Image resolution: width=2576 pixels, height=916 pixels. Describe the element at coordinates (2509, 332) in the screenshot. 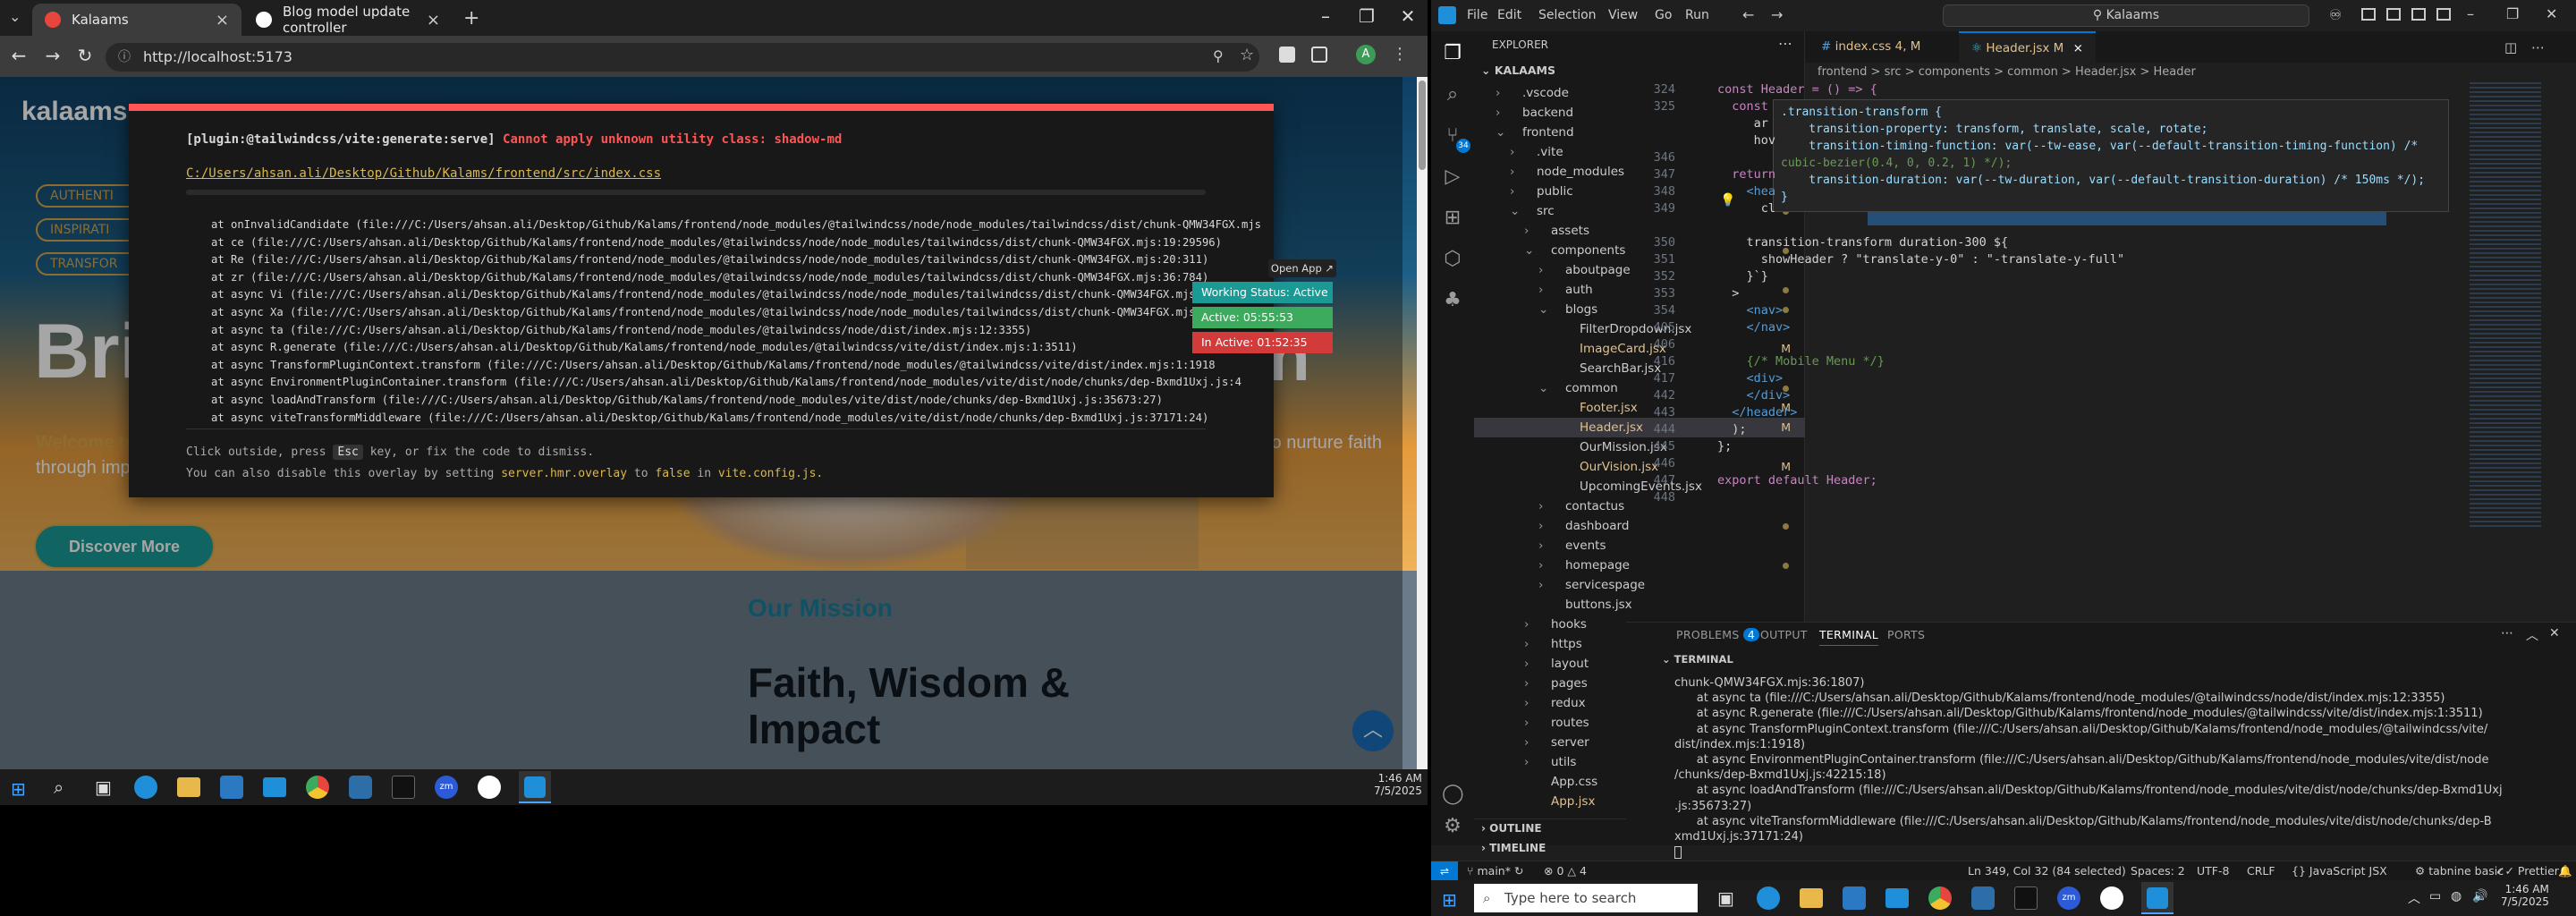

I see `minimap` at that location.